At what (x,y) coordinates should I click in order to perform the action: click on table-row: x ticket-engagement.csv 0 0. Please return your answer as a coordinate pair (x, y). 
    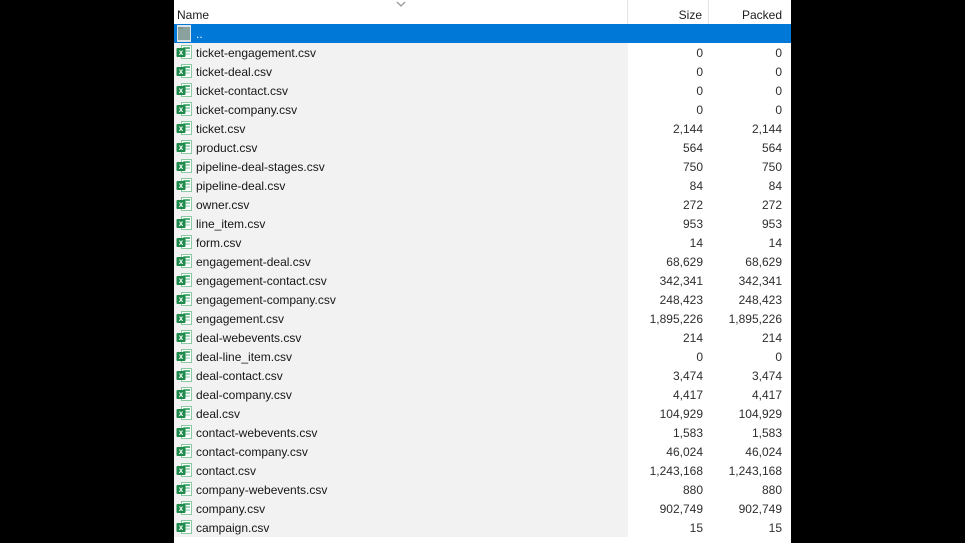
    Looking at the image, I should click on (482, 52).